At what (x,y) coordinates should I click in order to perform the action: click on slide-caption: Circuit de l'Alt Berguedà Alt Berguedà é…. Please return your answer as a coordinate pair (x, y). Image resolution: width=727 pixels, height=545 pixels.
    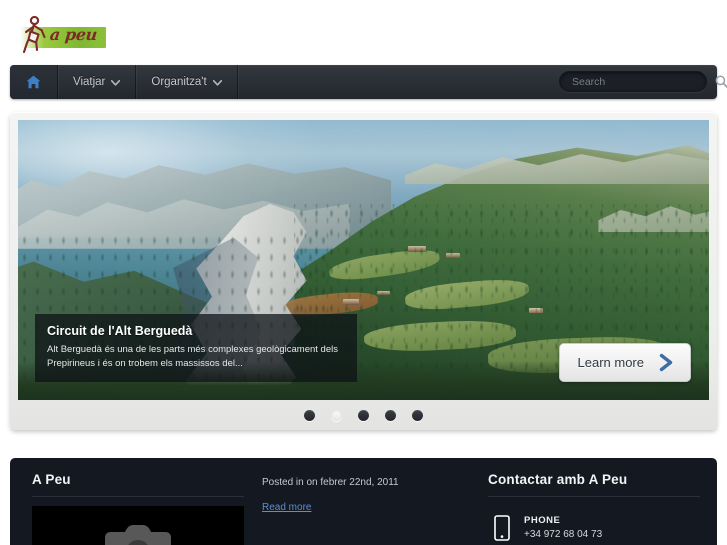
    Looking at the image, I should click on (196, 347).